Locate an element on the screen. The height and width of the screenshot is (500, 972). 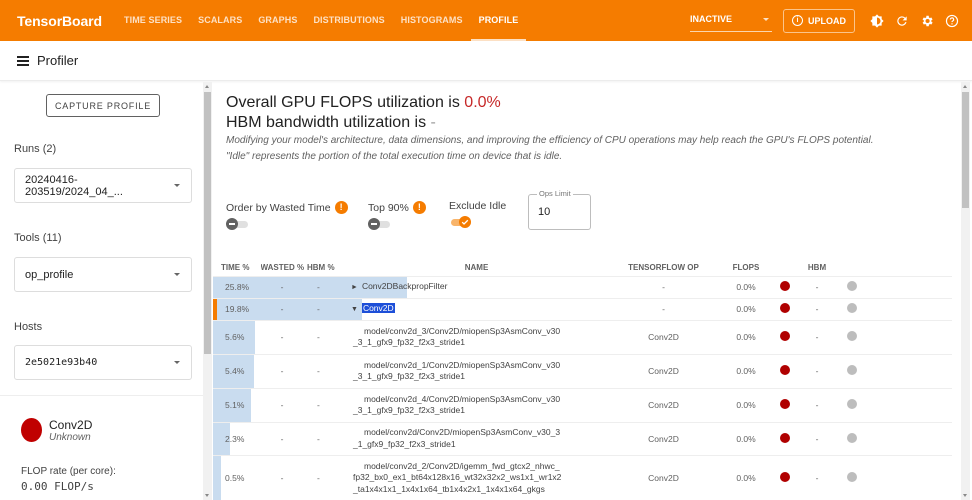
hosts-select: 2e5021e93b40 is located at coordinates (103, 362).